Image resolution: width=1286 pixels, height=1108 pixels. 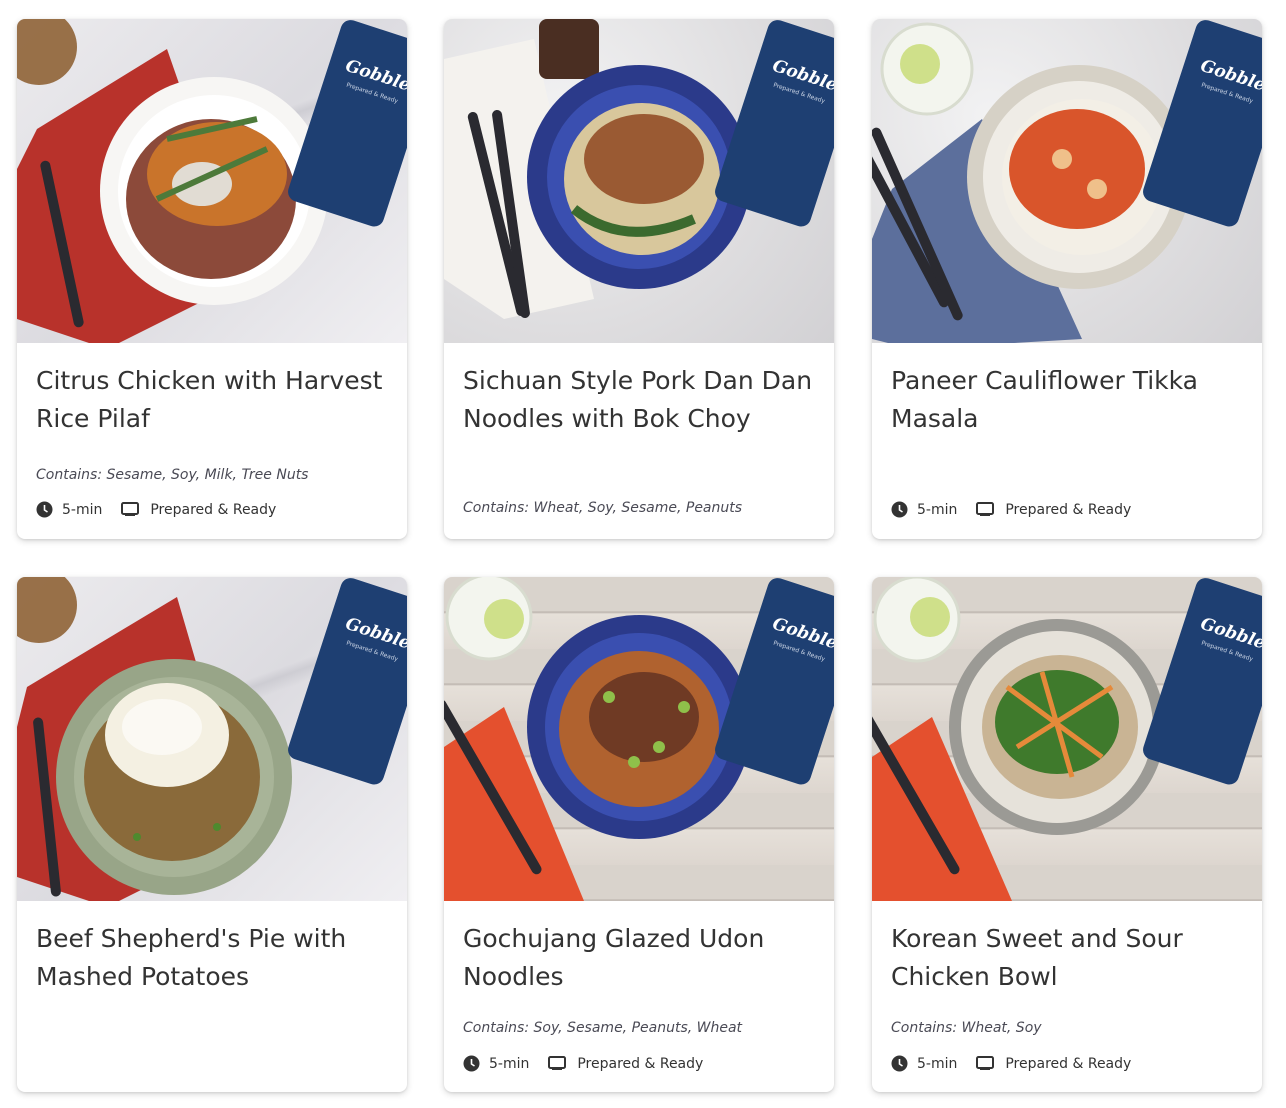 I want to click on meal-title: Beef Shepherd's Pie with Mashed Potatoes, so click(x=211, y=957).